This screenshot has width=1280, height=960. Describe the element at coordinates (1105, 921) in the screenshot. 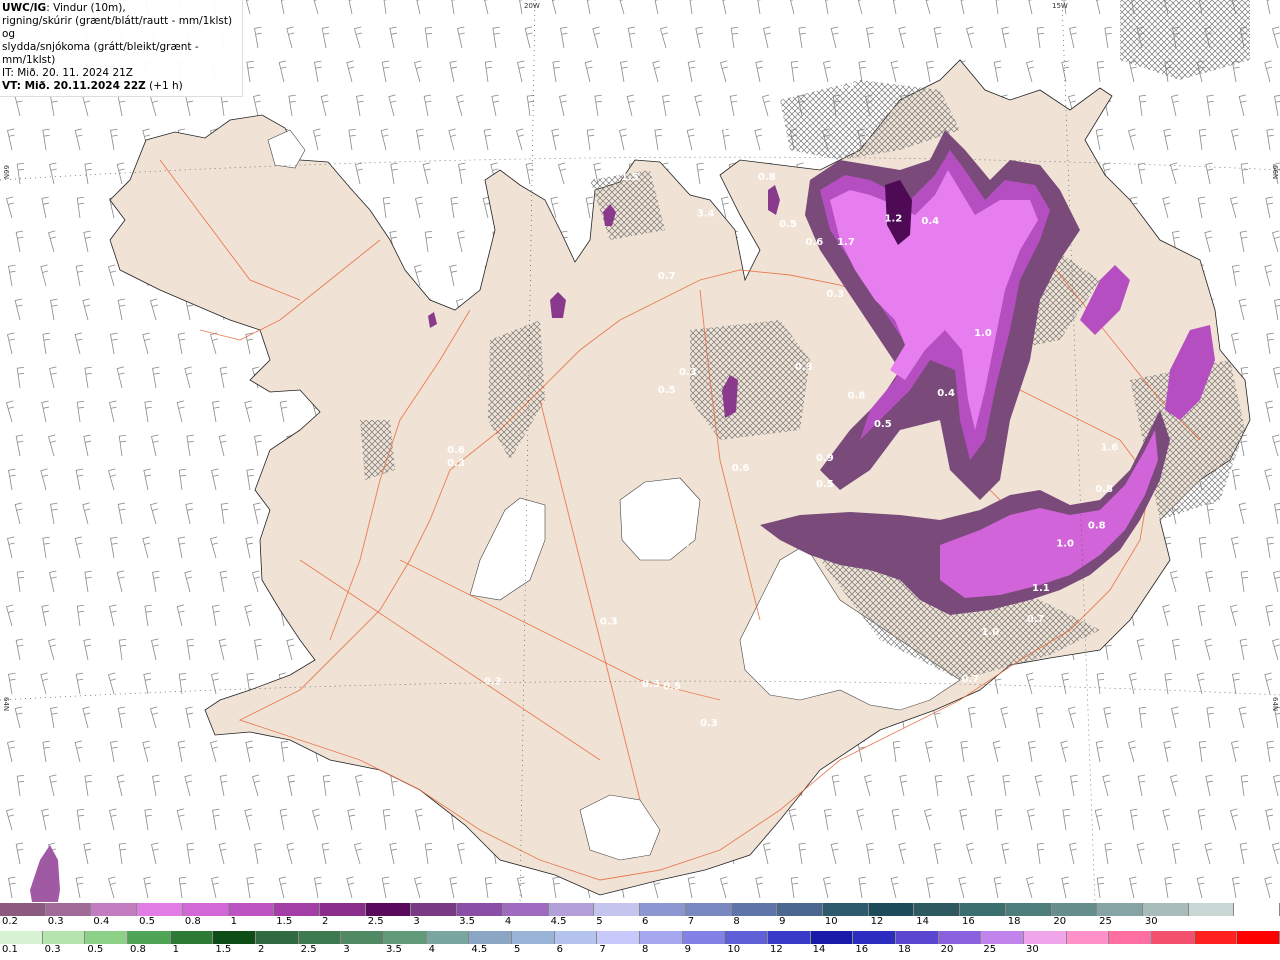

I see `snow-legend-label: 25` at that location.